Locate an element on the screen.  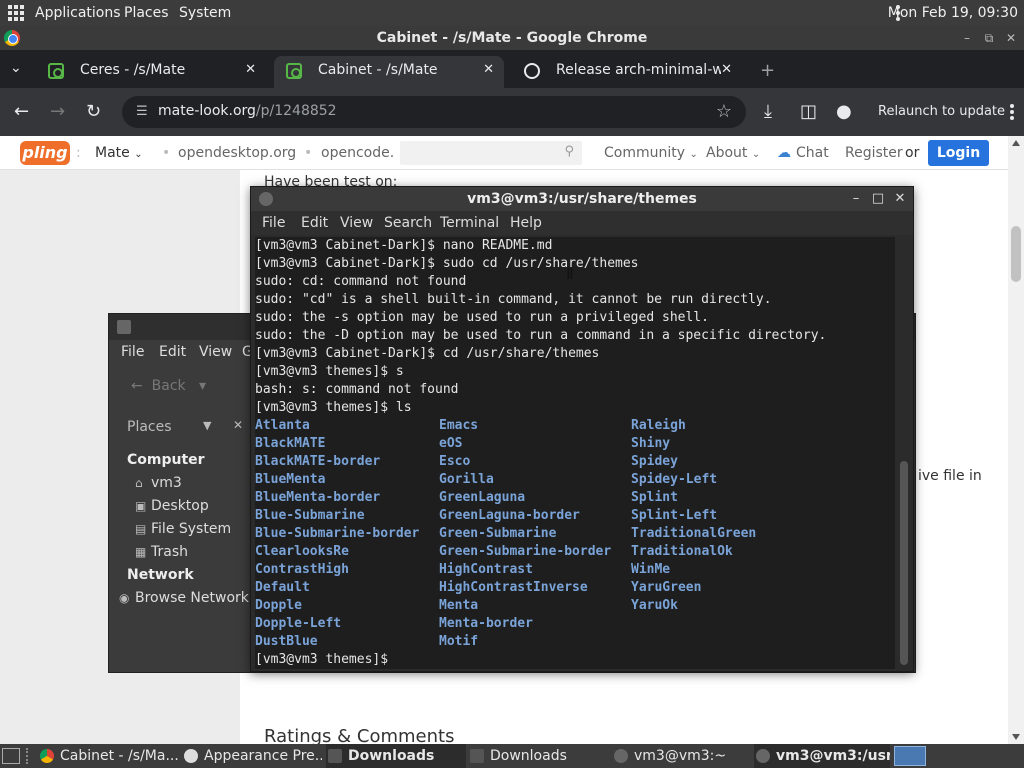
download-icon: ⤓ is located at coordinates (768, 111).